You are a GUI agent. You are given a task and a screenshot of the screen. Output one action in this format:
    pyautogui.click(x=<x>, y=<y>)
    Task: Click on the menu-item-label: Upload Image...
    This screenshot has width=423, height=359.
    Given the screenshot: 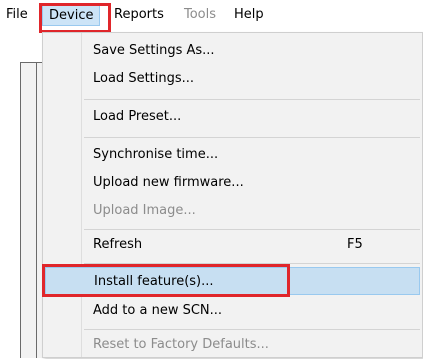 What is the action you would take?
    pyautogui.click(x=144, y=210)
    